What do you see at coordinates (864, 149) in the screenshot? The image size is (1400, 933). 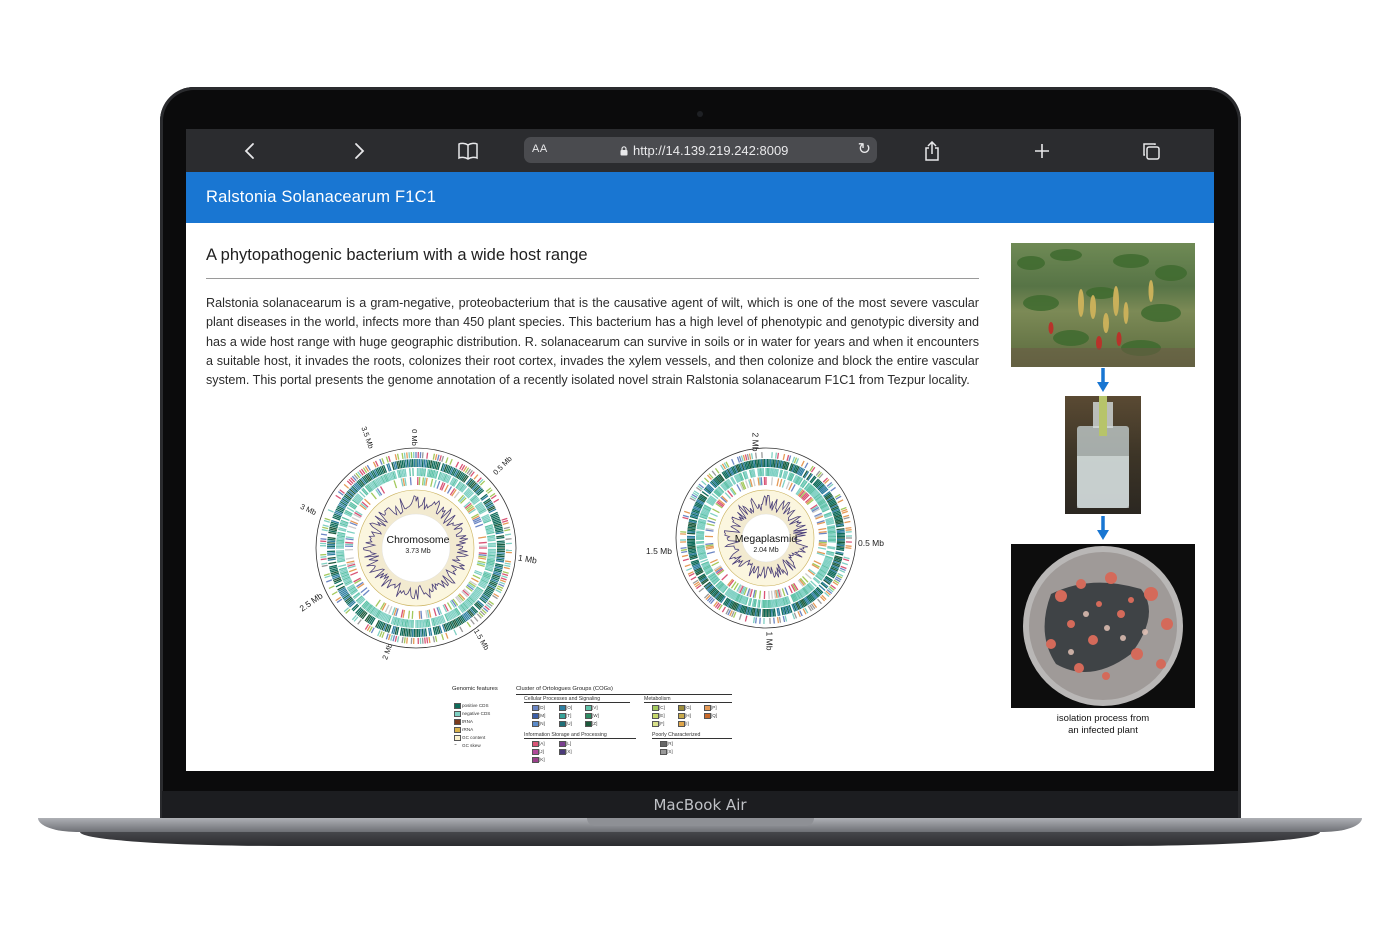 I see `reload-icon: ↻` at bounding box center [864, 149].